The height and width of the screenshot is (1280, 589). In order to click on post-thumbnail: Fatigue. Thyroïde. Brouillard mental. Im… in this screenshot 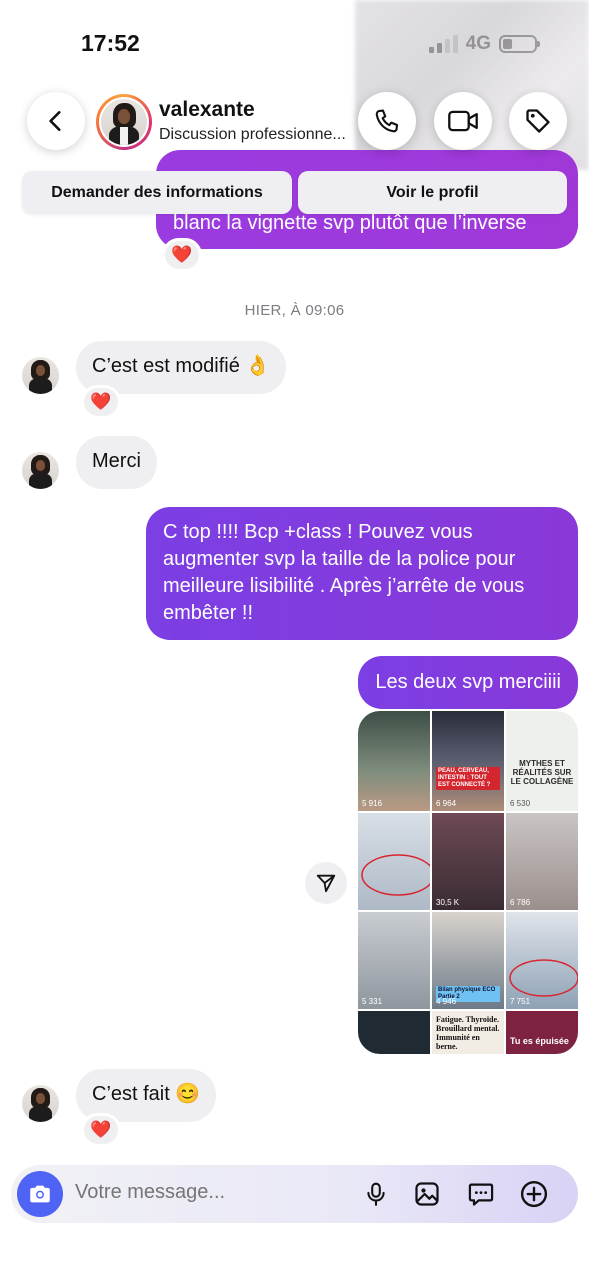, I will do `click(468, 1032)`.